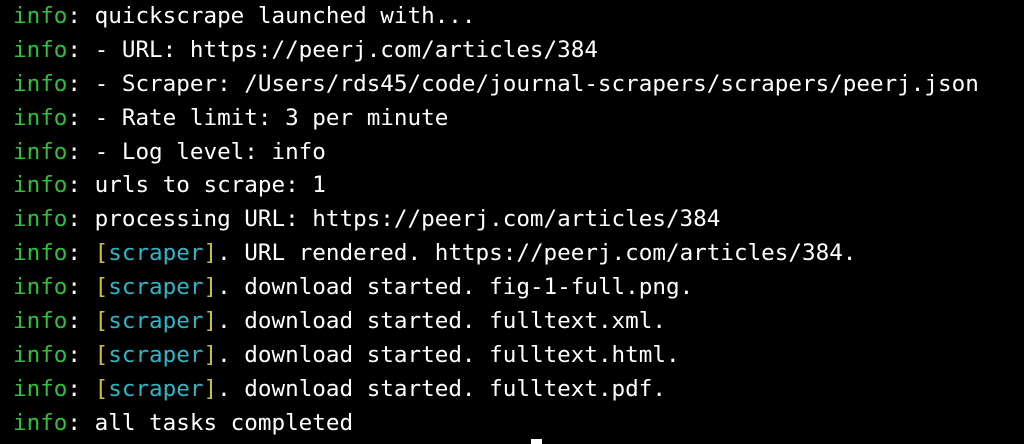 This screenshot has width=1024, height=444. Describe the element at coordinates (518, 153) in the screenshot. I see `log-line: info: - Log level: info` at that location.